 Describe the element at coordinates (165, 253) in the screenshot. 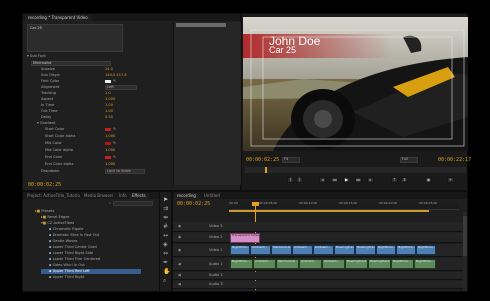

I see `slip-tool-icon: ⇔` at that location.